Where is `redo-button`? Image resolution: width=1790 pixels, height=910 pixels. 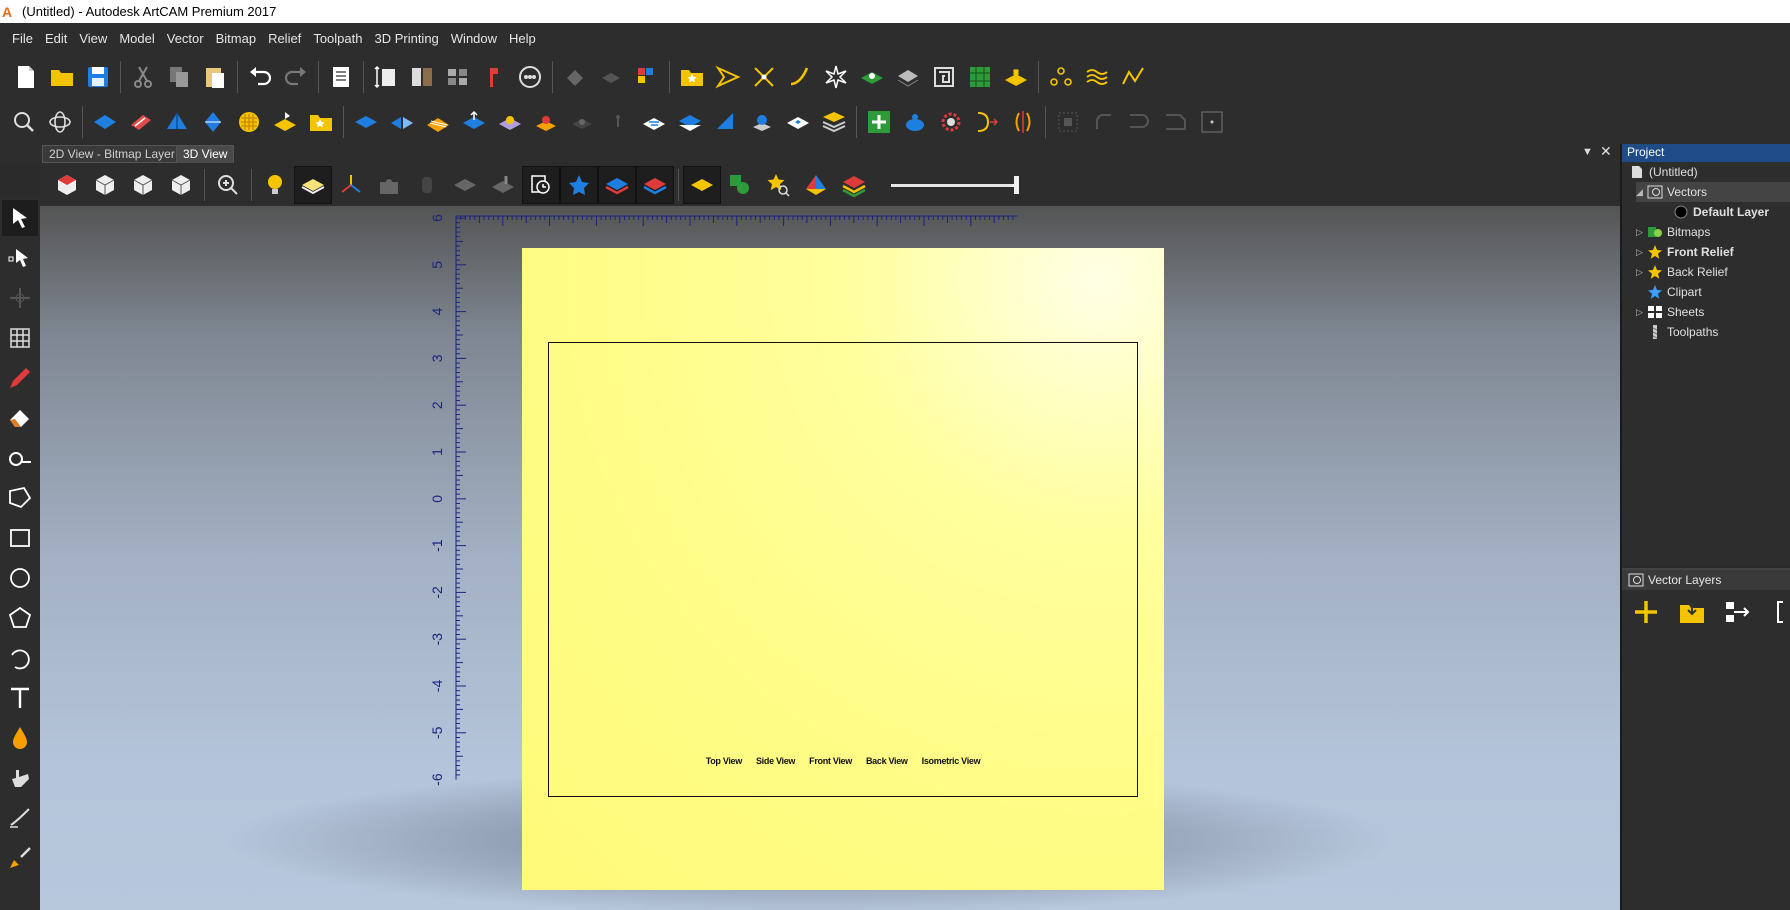 redo-button is located at coordinates (296, 77).